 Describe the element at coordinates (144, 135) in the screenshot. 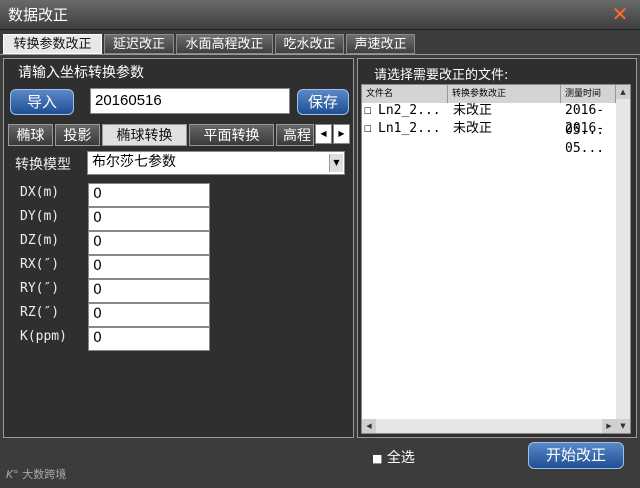

I see `subtab-ellipsoid-conversion: 椭球转换` at that location.